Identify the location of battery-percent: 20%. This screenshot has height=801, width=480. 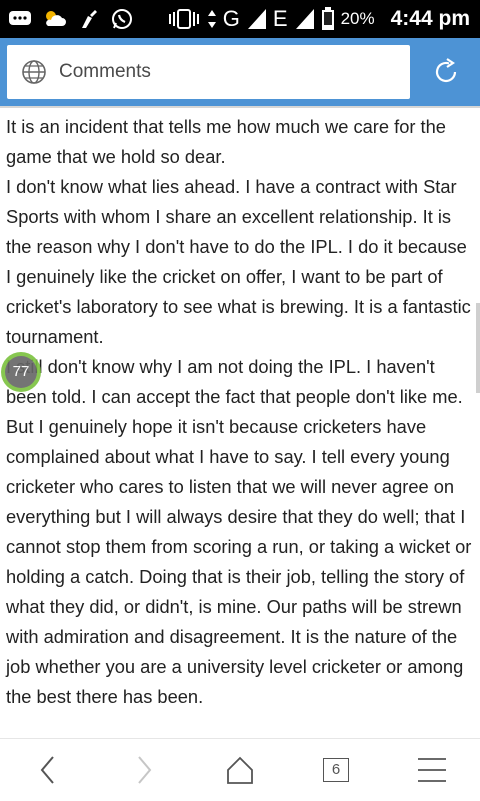
(357, 18).